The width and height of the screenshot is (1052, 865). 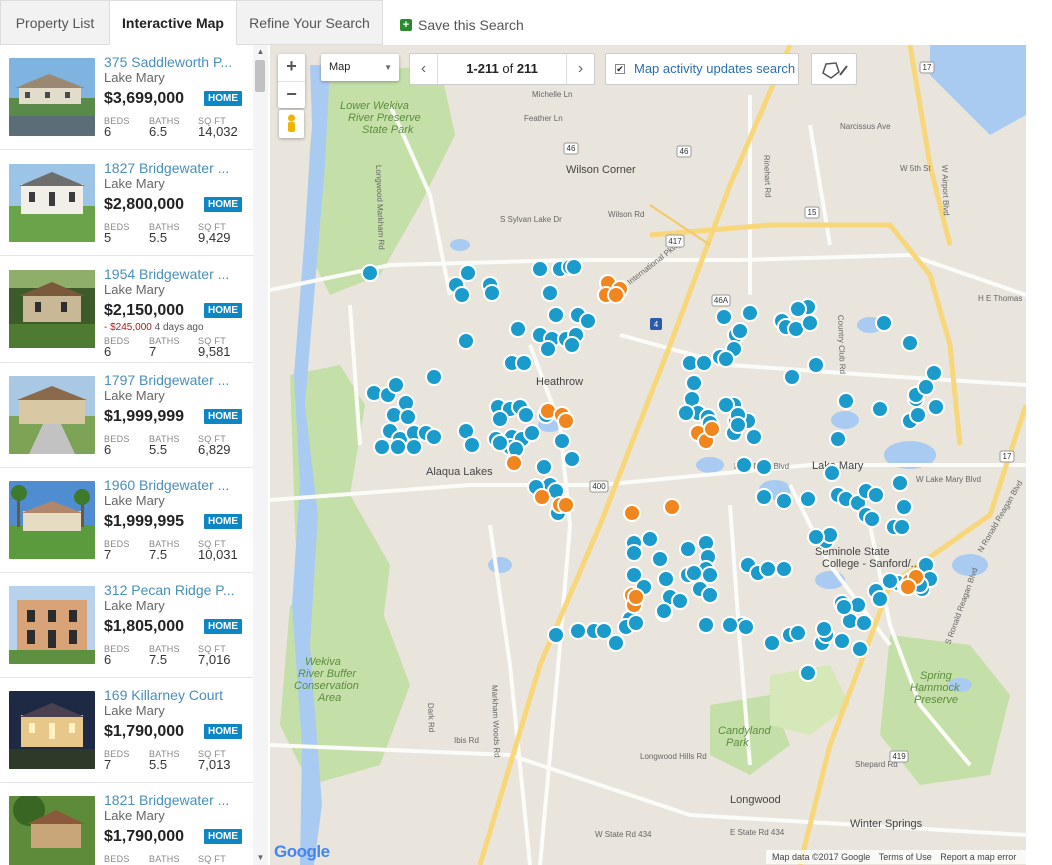 I want to click on next-page-button: ›, so click(x=580, y=69).